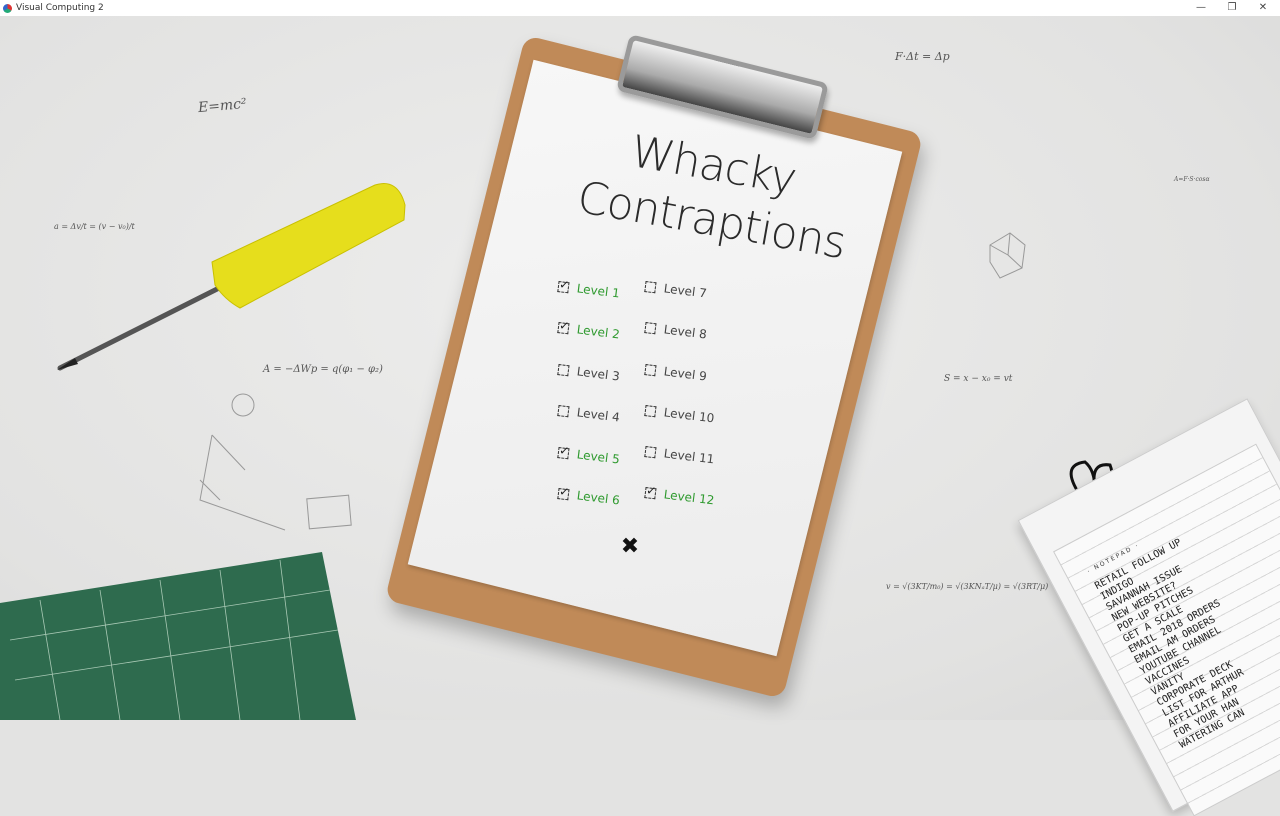  What do you see at coordinates (630, 547) in the screenshot?
I see `close-menu-button: ✖` at bounding box center [630, 547].